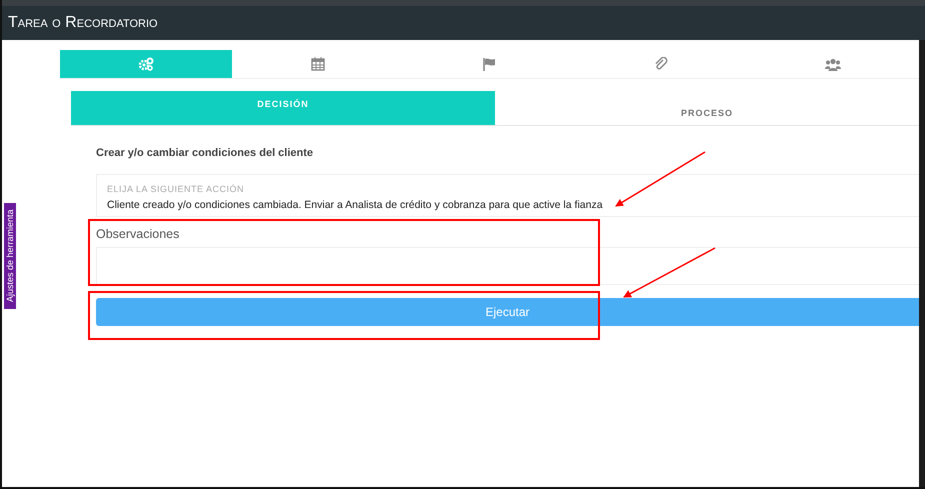  What do you see at coordinates (355, 205) in the screenshot?
I see `select-value: Cliente creado y/o condiciones cambiada. Enviar a Analista de crédito y cobranza para que active la fianza` at bounding box center [355, 205].